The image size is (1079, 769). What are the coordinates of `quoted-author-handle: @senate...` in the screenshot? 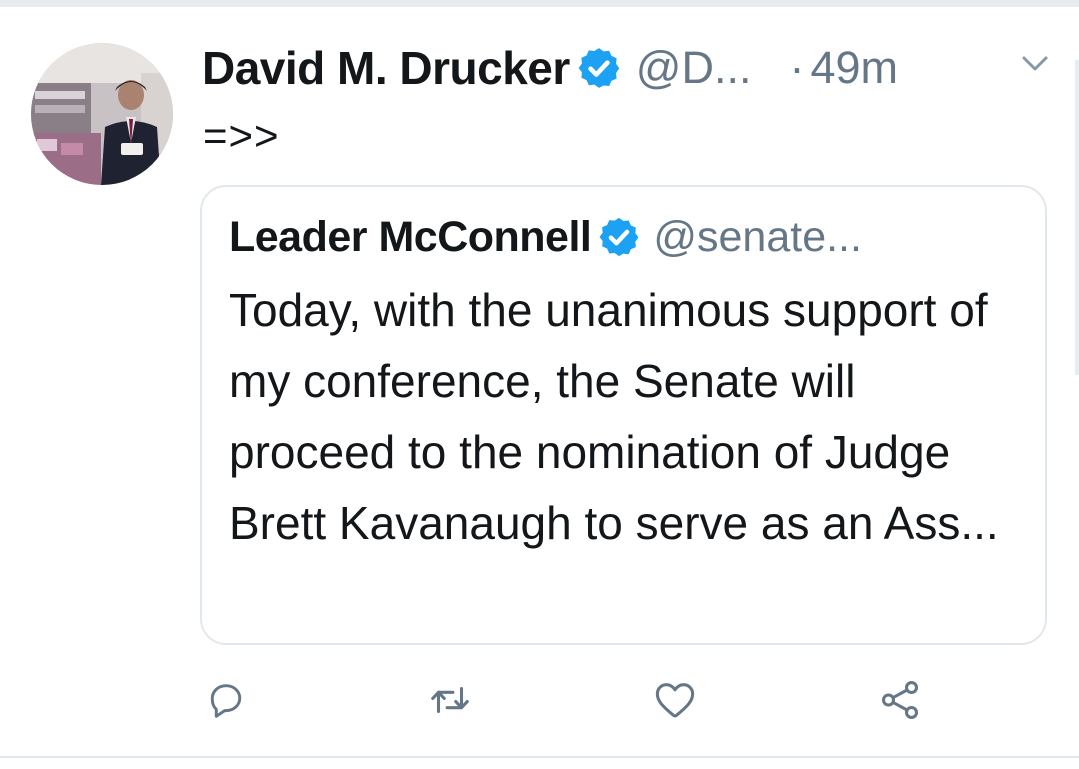 It's located at (757, 236).